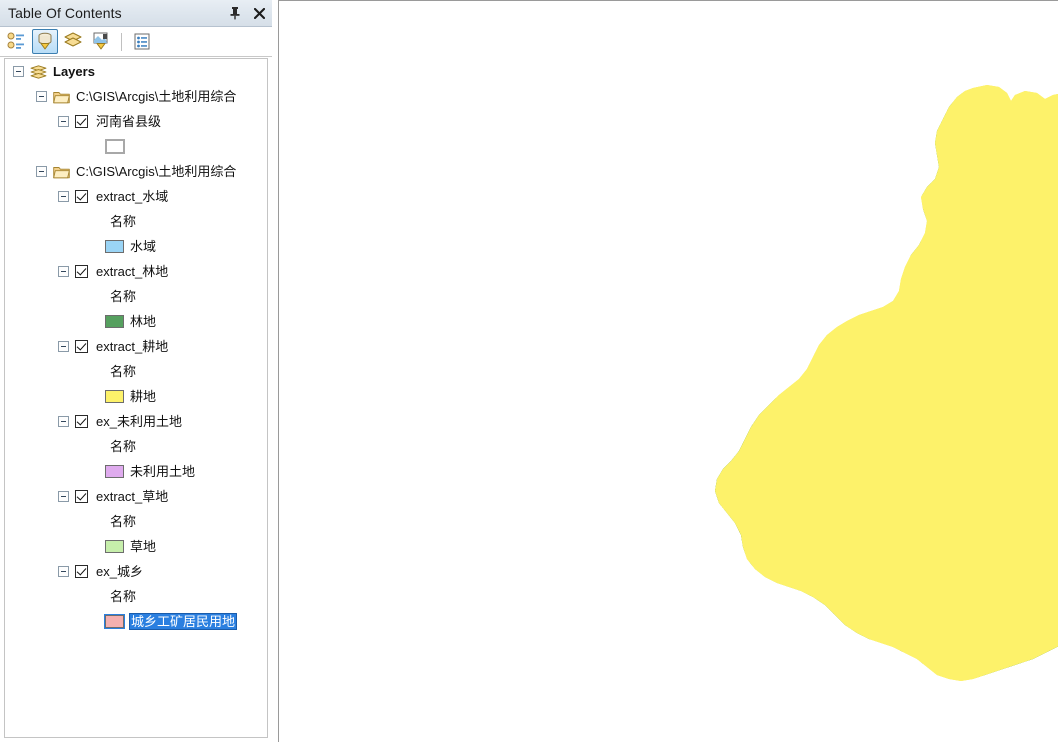 This screenshot has height=742, width=1058. Describe the element at coordinates (136, 71) in the screenshot. I see `tree-item-layers-root: Layers` at that location.